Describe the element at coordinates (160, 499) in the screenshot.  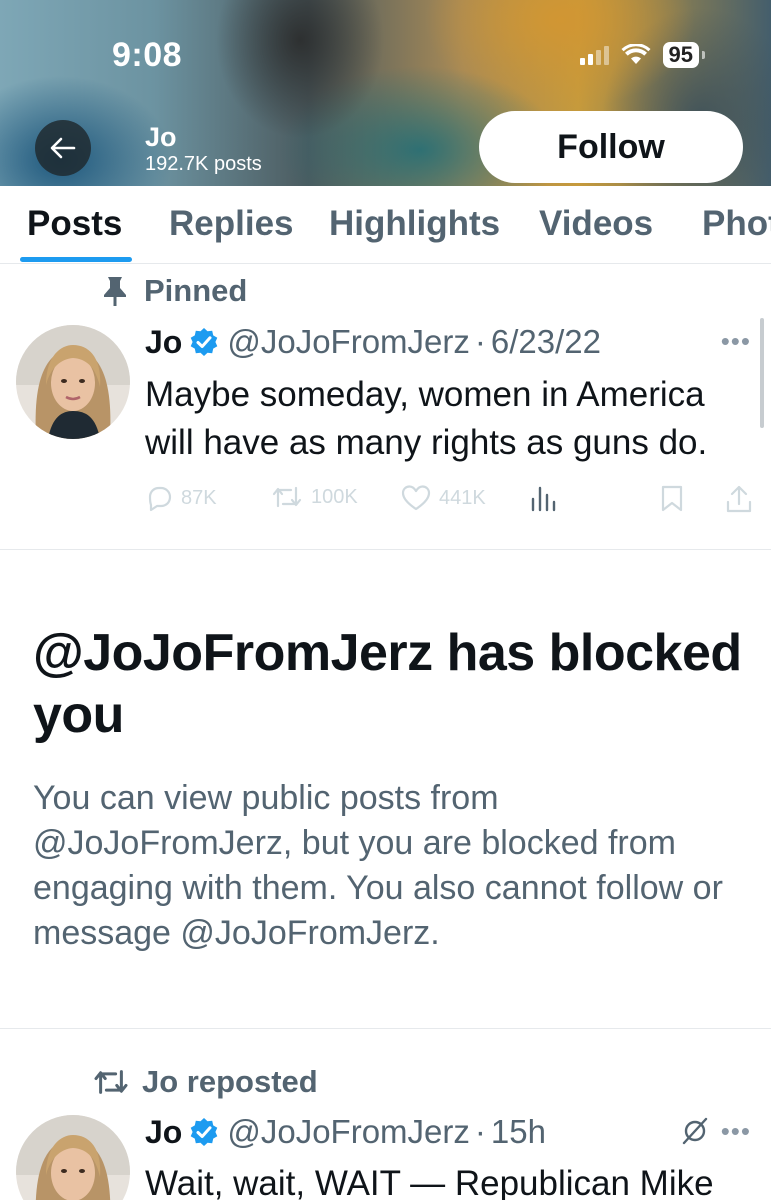
I see `reply-icon` at that location.